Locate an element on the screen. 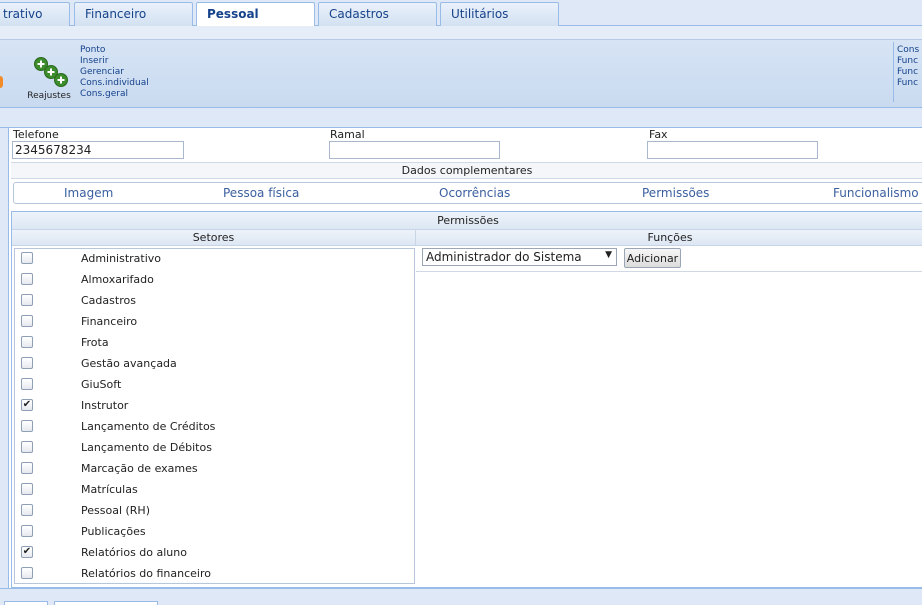  right-link-func-3: Func is located at coordinates (908, 83).